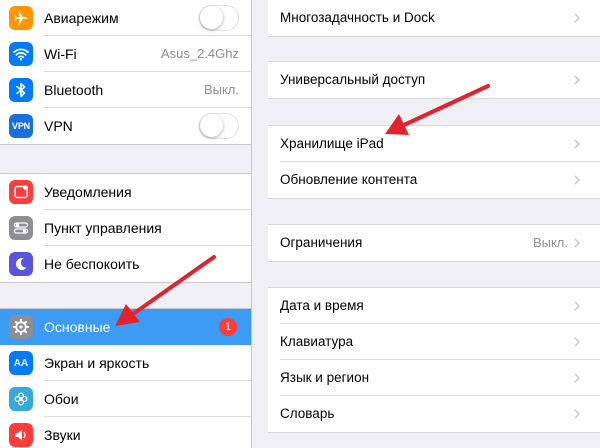 The height and width of the screenshot is (448, 600). I want to click on detail-item-label: Дата и время, so click(322, 305).